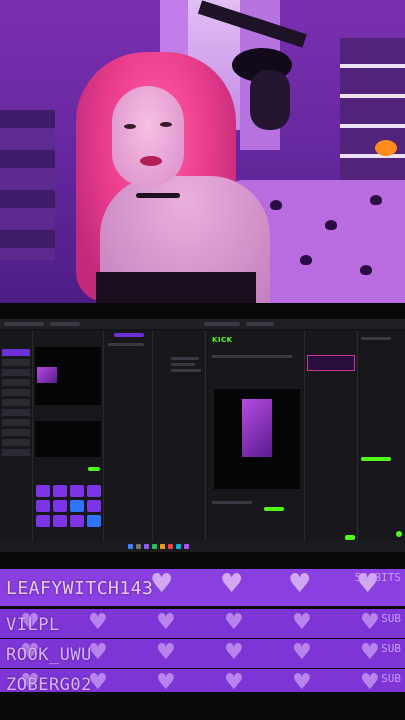  What do you see at coordinates (33, 625) in the screenshot?
I see `alert-username: VILPL` at bounding box center [33, 625].